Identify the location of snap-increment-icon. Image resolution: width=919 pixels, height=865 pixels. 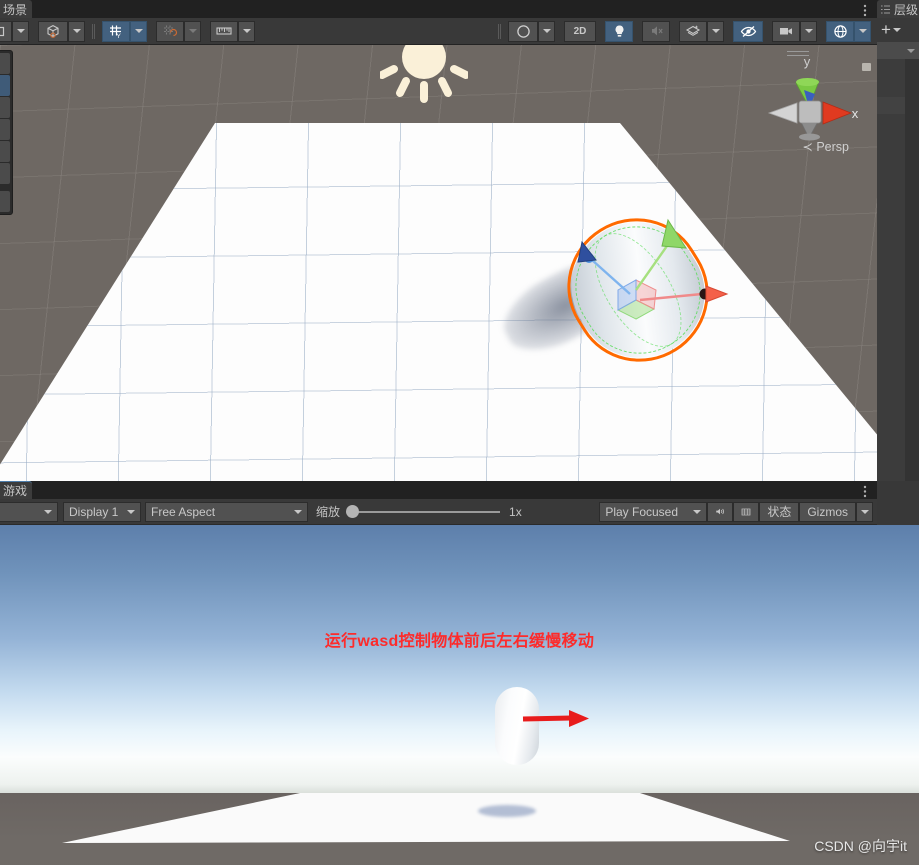
(171, 30).